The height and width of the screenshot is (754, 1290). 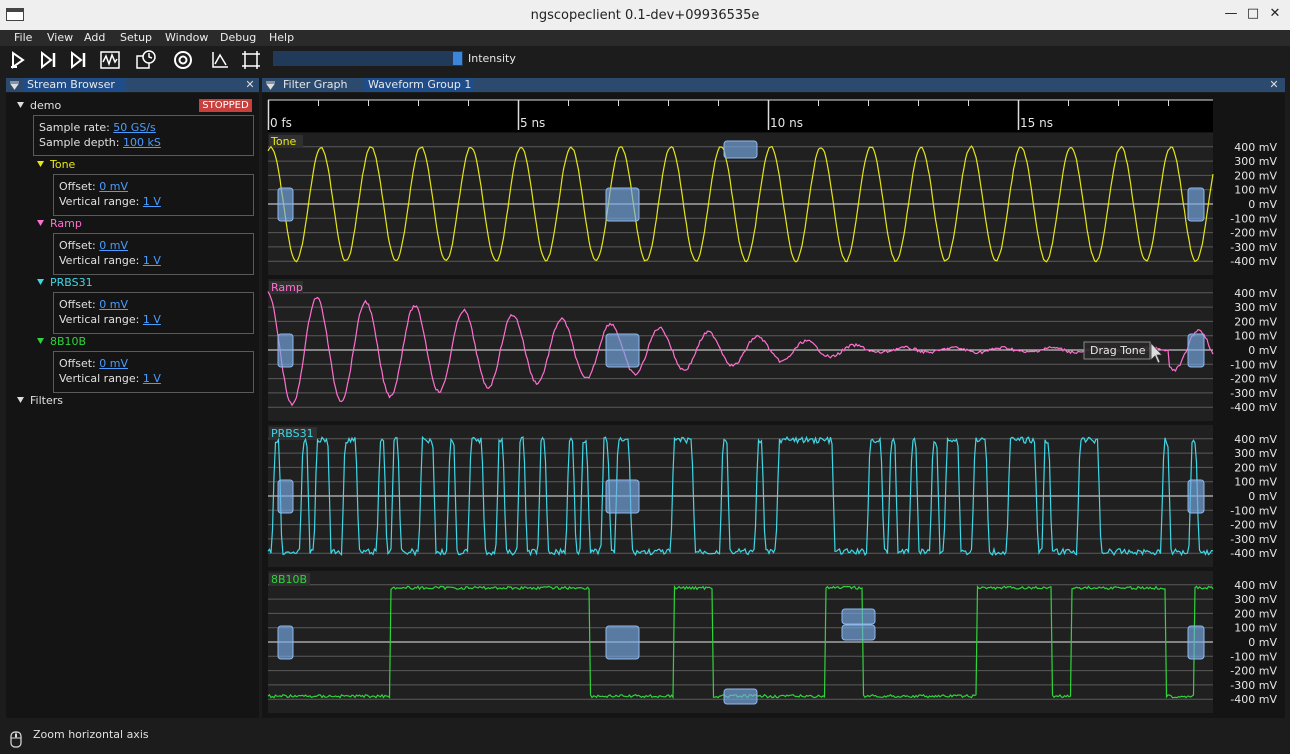 What do you see at coordinates (786, 123) in the screenshot?
I see `timeline-tick-label: 10 ns` at bounding box center [786, 123].